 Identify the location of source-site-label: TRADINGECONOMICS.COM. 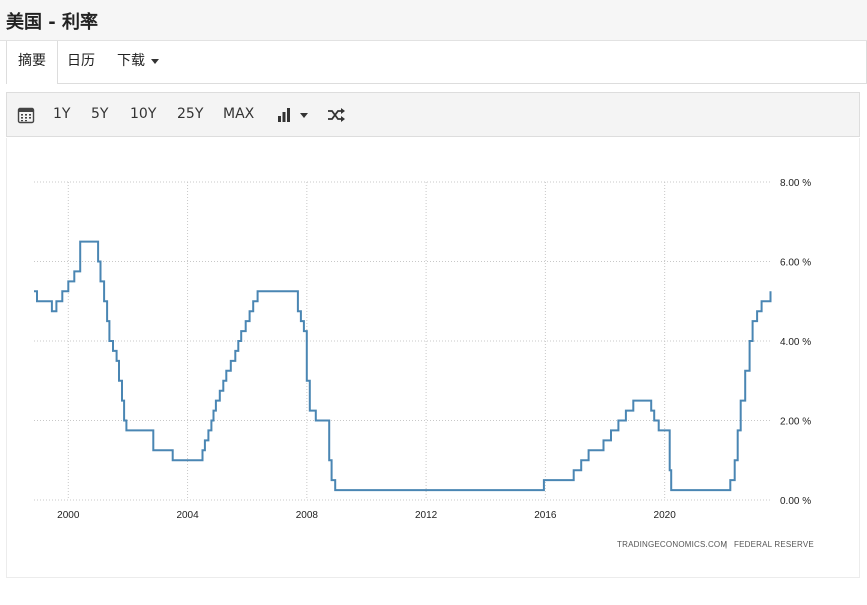
(672, 544).